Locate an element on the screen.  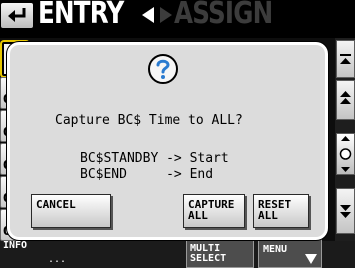
cancel-button: CANCEL is located at coordinates (71, 211).